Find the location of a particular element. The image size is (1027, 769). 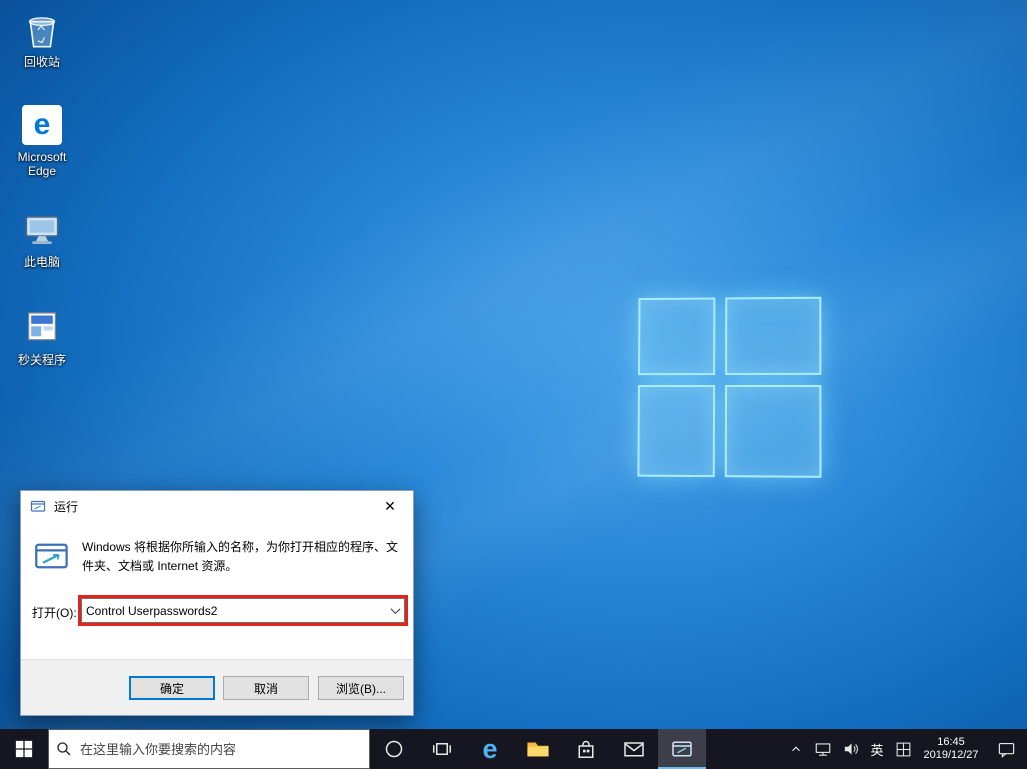

store-button is located at coordinates (586, 749).